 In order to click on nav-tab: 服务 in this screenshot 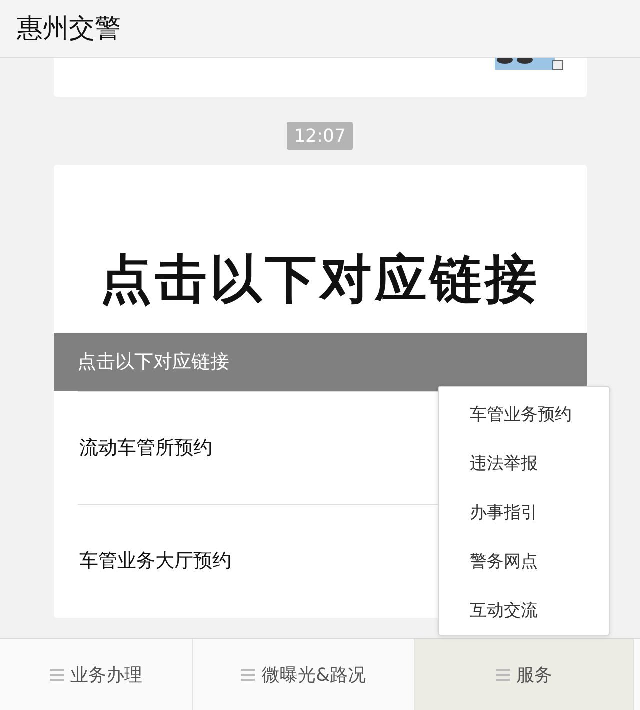, I will do `click(524, 674)`.